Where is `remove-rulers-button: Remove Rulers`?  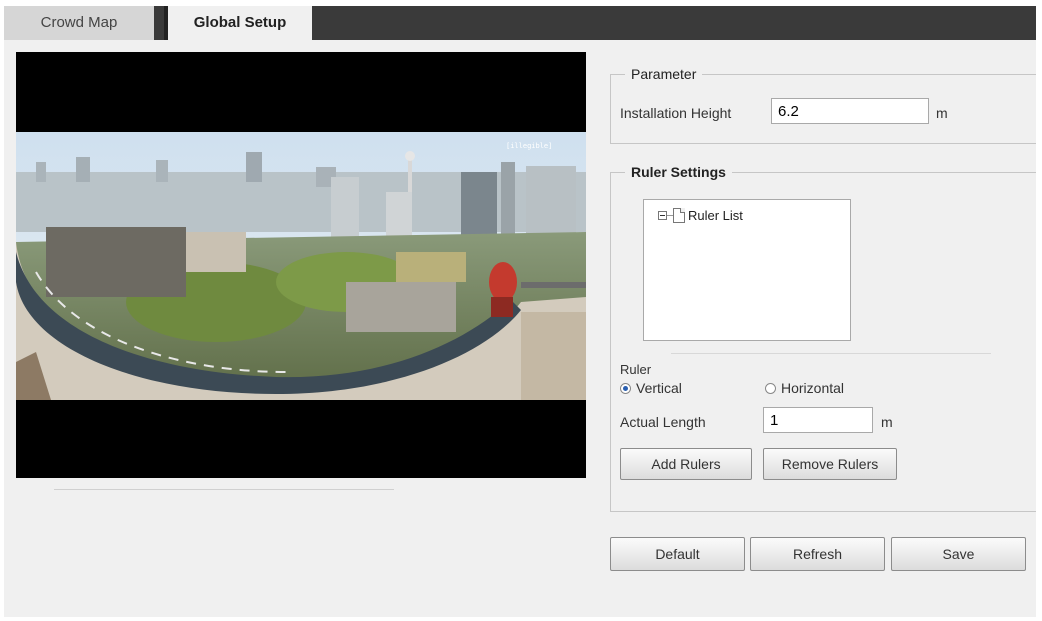 remove-rulers-button: Remove Rulers is located at coordinates (830, 464).